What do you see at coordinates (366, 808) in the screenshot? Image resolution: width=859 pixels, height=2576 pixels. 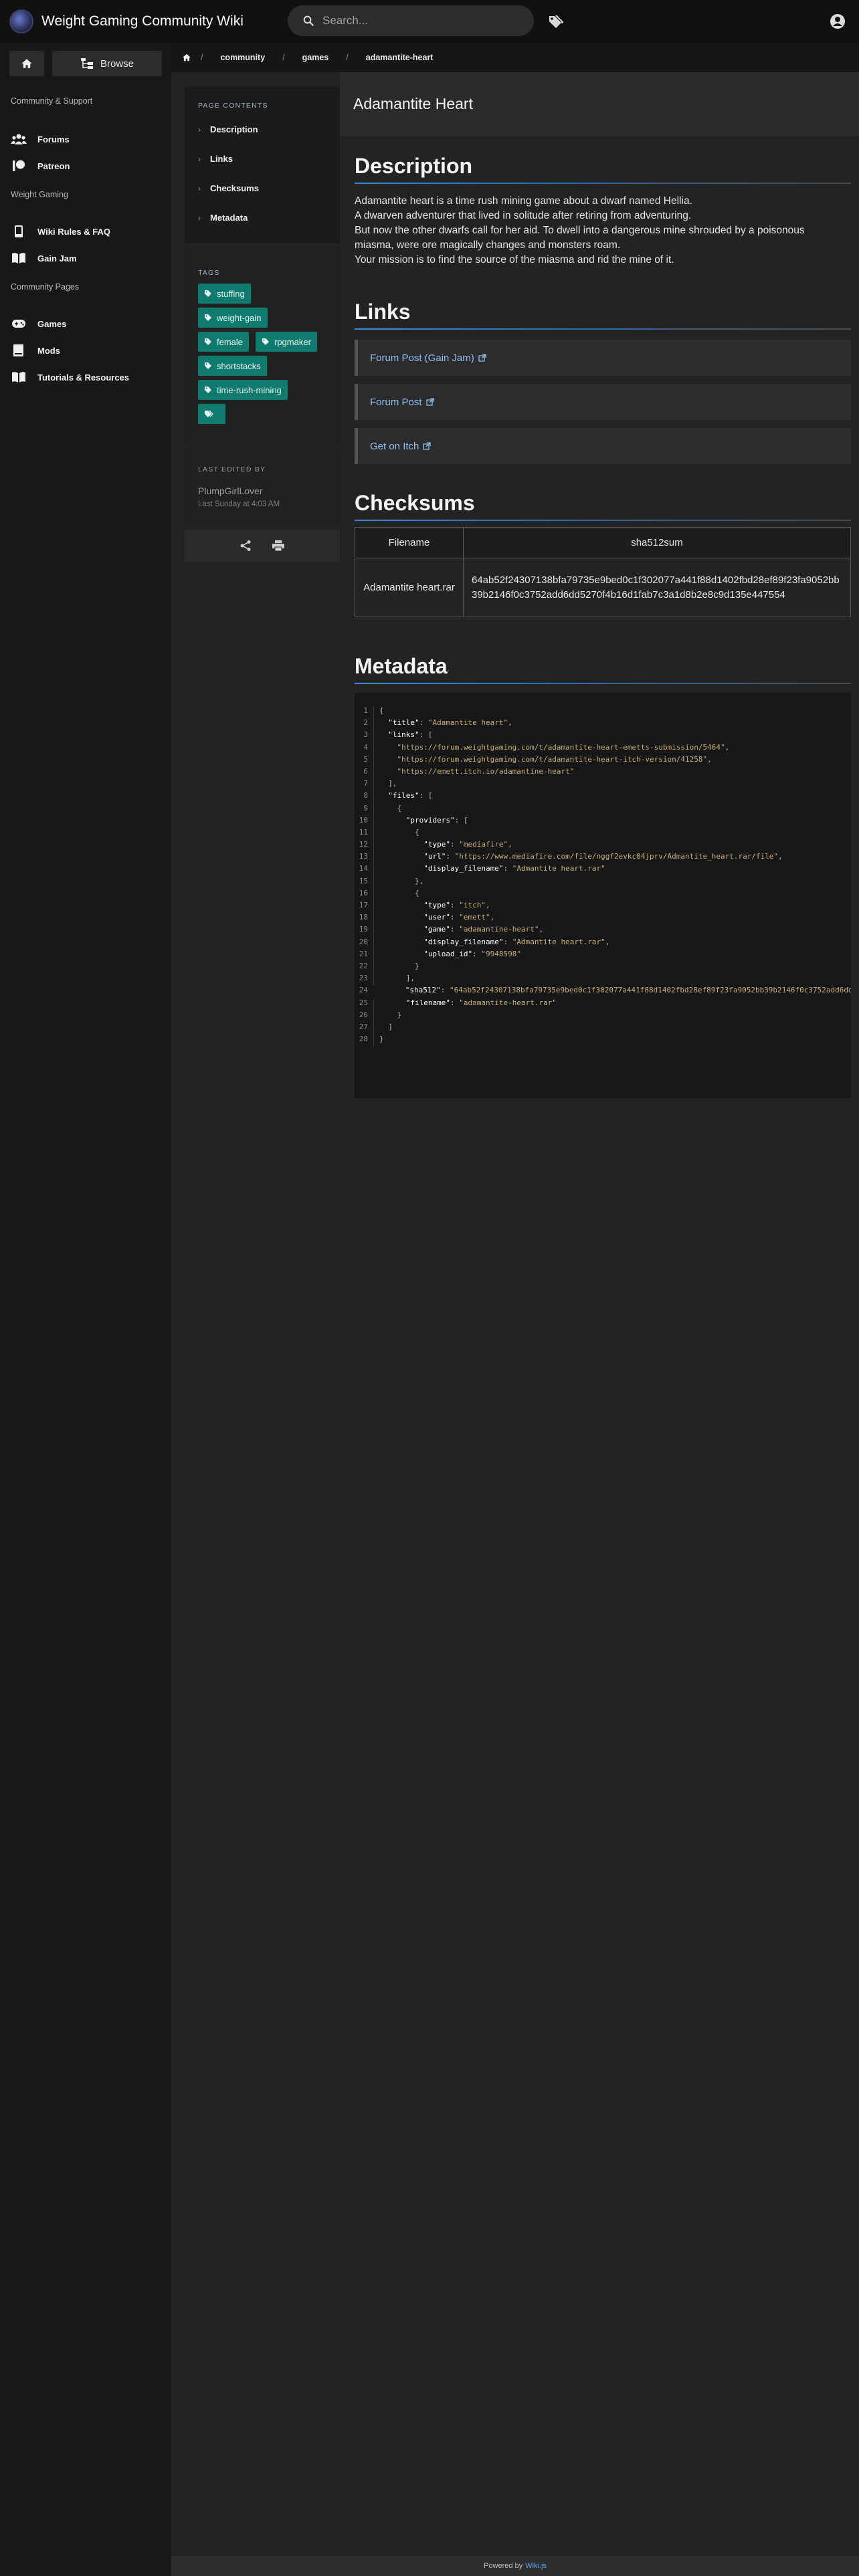 I see `line-number: 9` at bounding box center [366, 808].